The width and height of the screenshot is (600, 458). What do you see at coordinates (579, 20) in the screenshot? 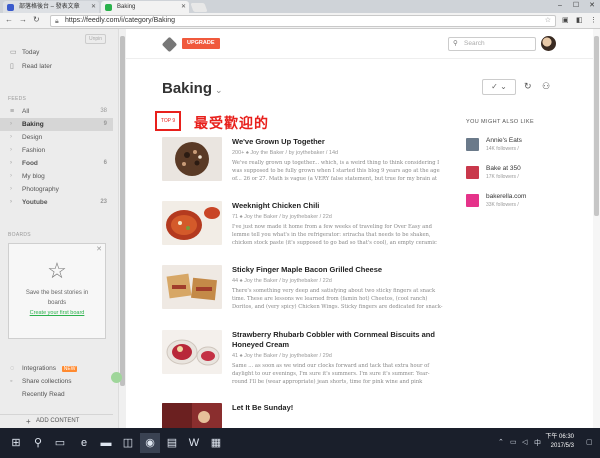
I see `extension-icon: ◧` at bounding box center [579, 20].